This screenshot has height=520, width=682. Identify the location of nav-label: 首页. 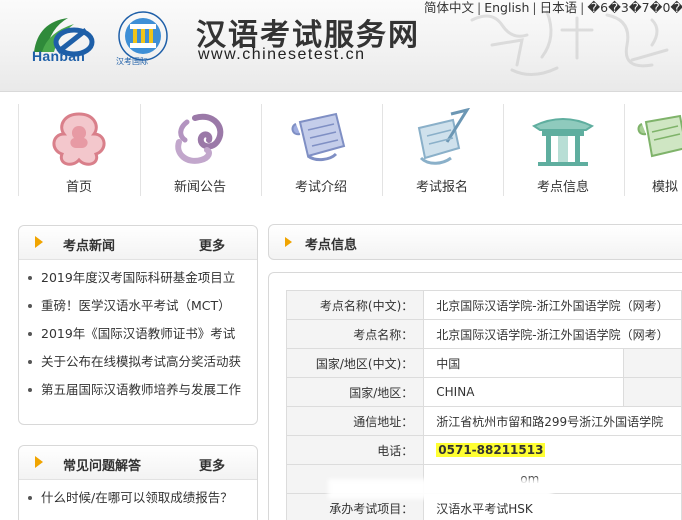
(78, 187).